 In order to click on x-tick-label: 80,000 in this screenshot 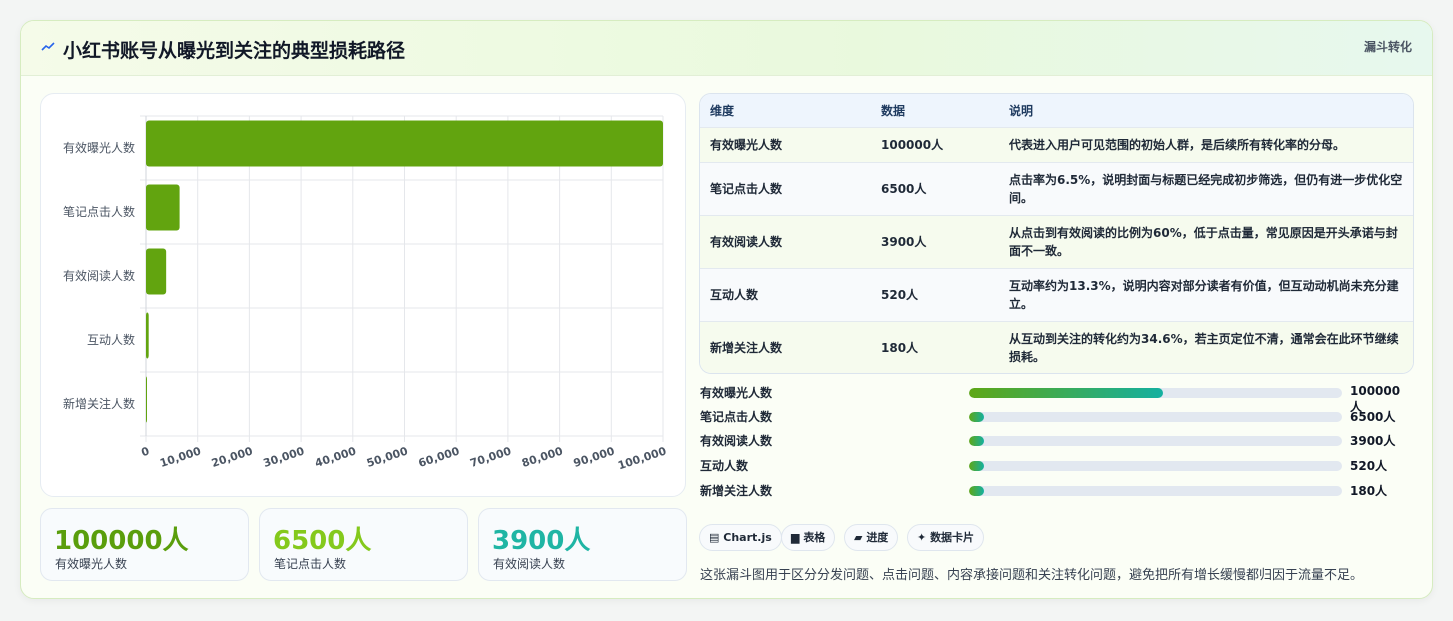, I will do `click(542, 457)`.